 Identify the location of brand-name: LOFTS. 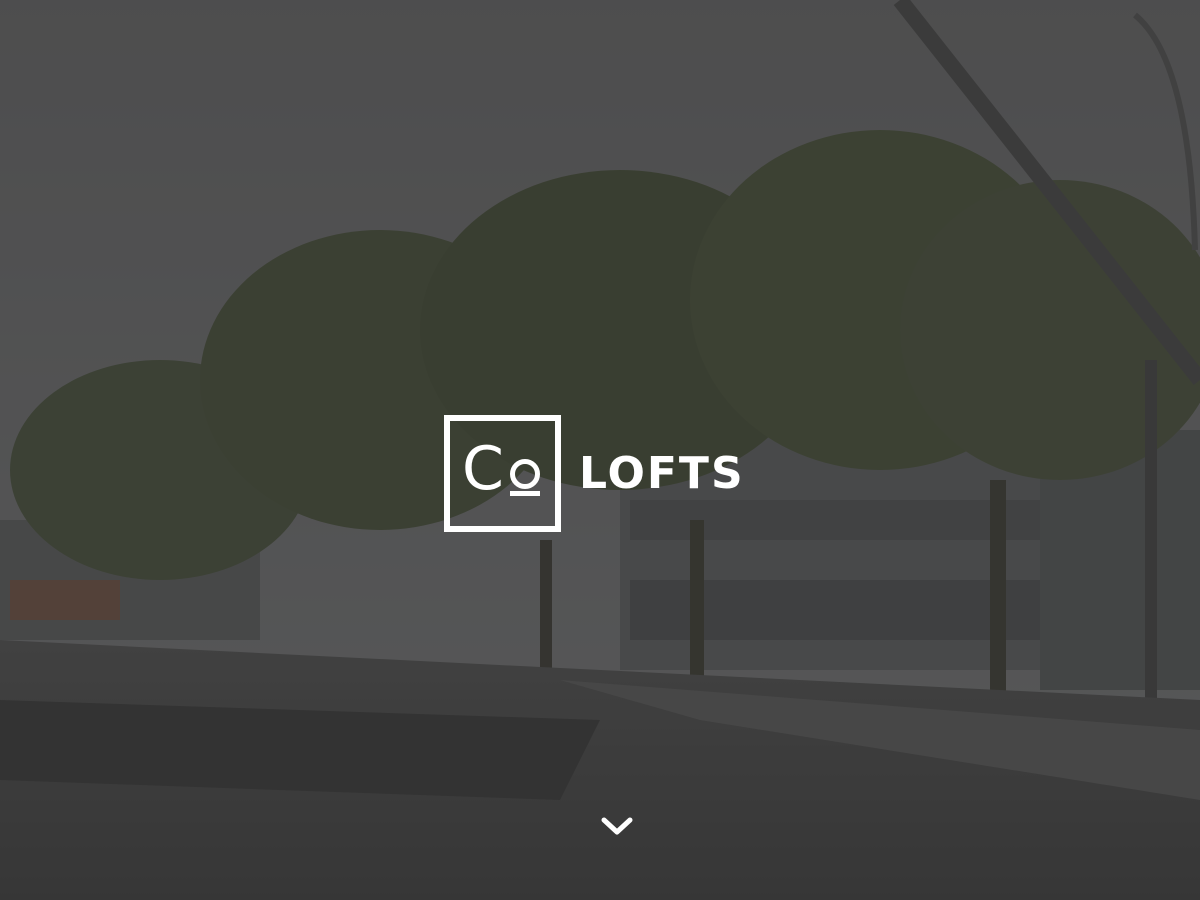
(662, 473).